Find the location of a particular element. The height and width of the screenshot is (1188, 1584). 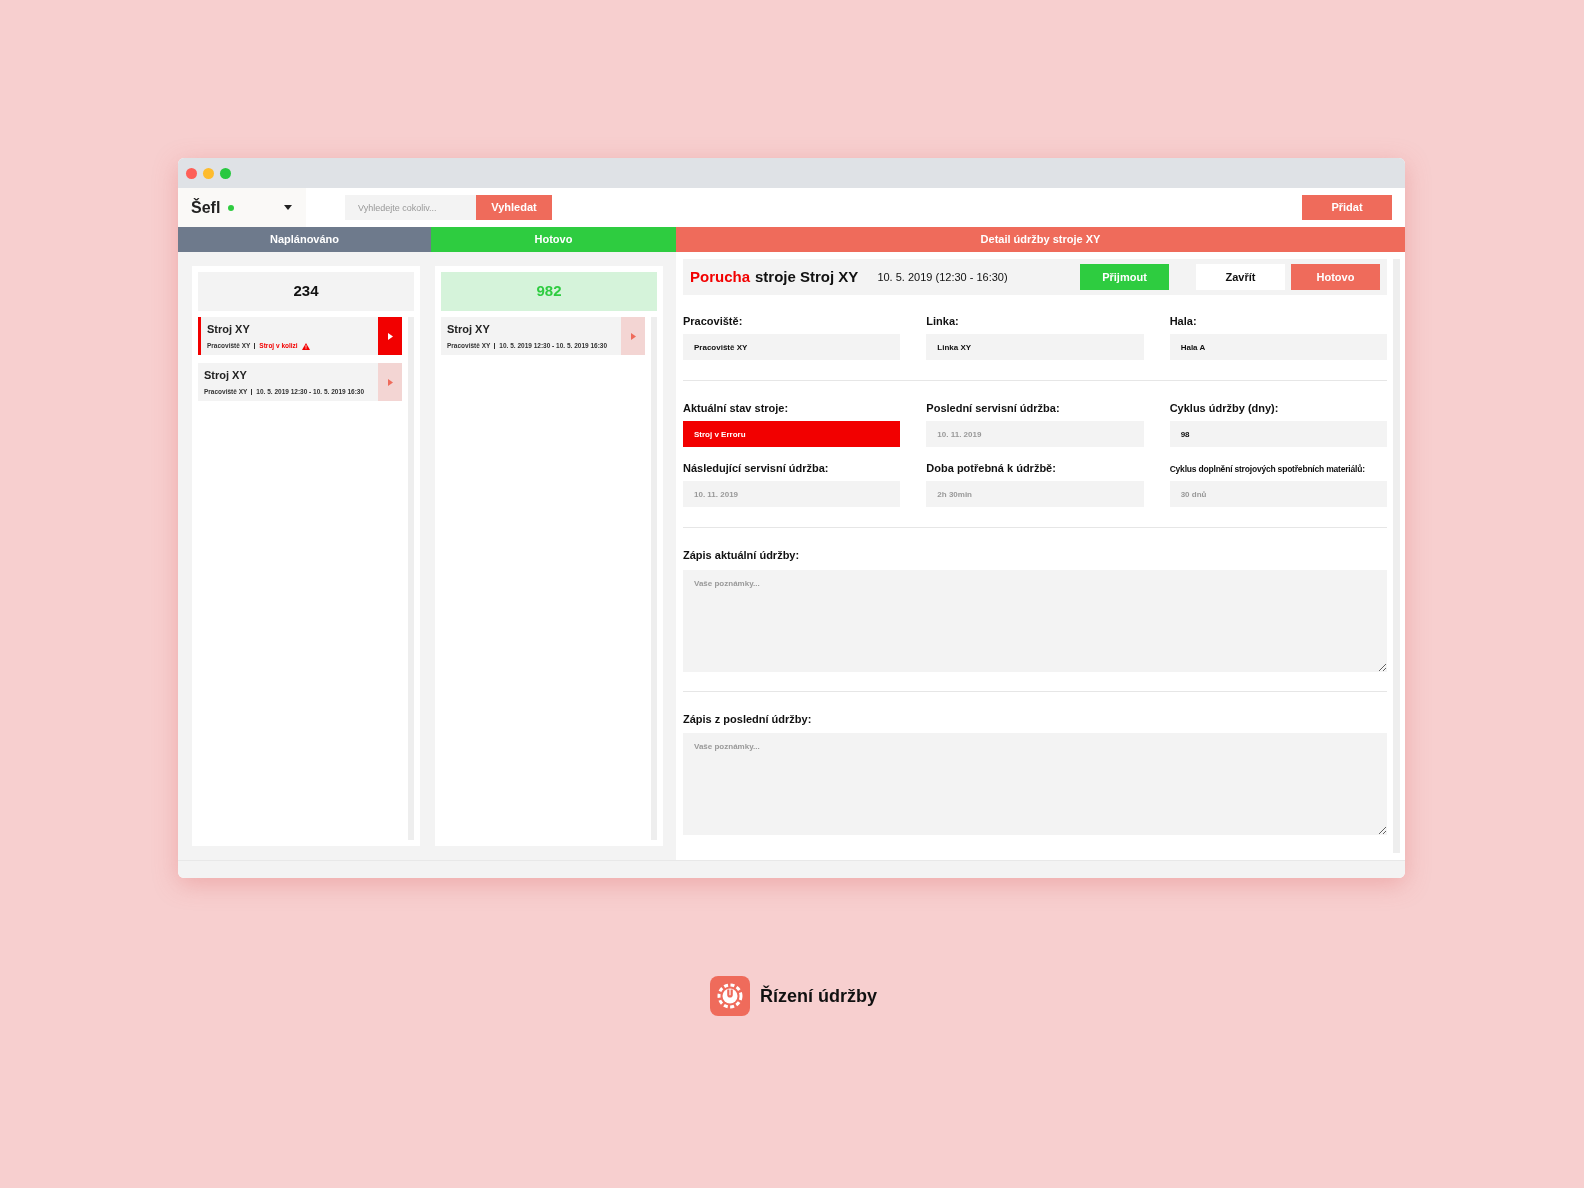

field-label: Cyklus údržby (dny): is located at coordinates (1224, 408).